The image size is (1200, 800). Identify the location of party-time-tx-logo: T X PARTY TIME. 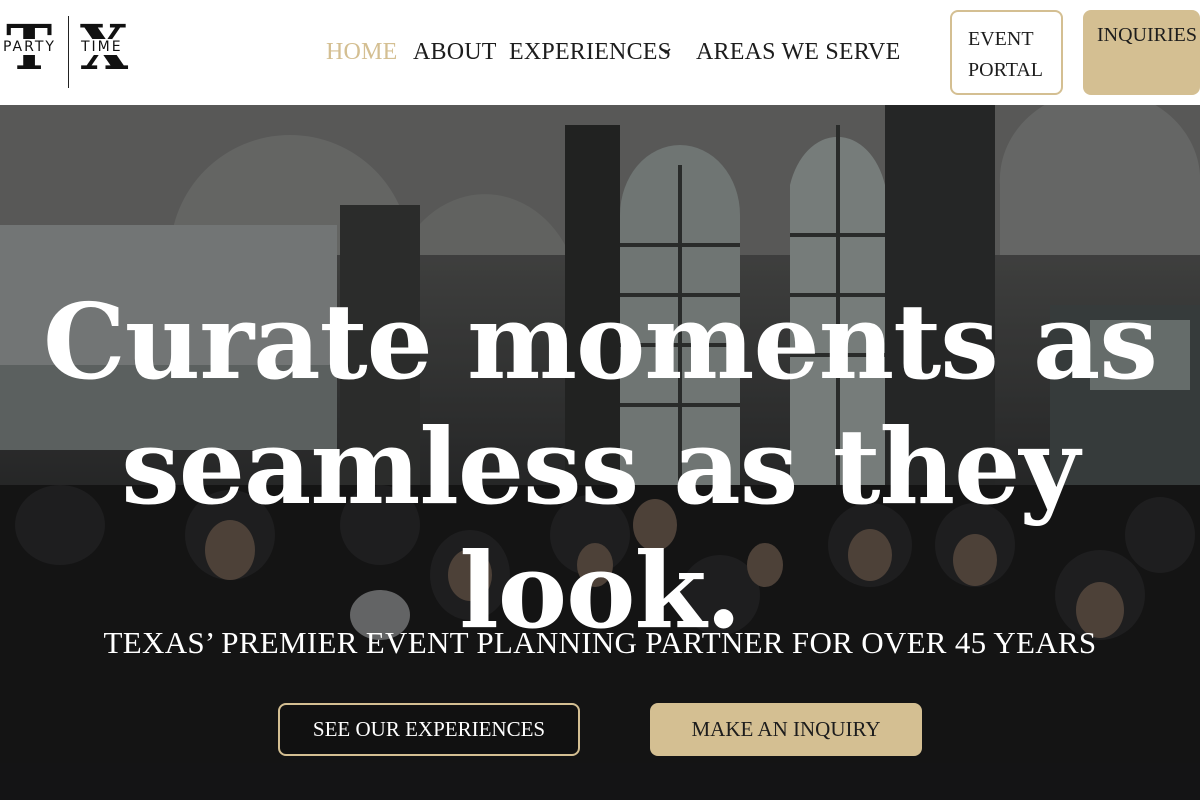
(67, 53).